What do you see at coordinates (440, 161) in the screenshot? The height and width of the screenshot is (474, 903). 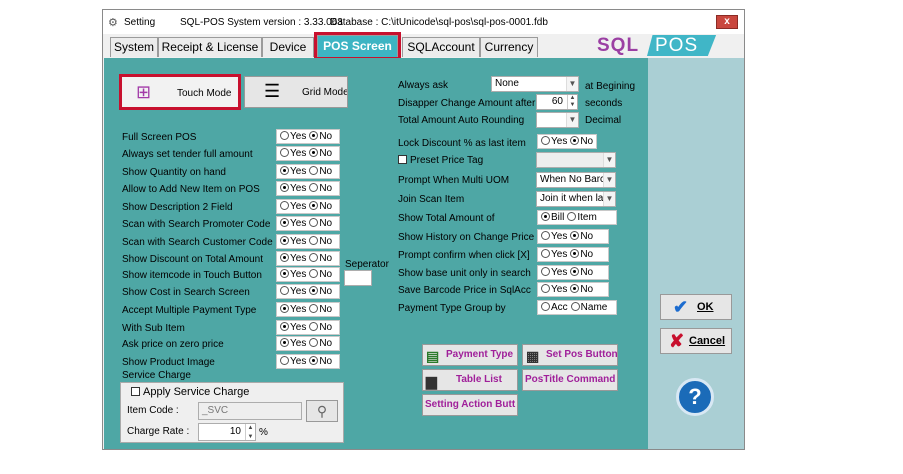 I see `preset-price-checkbox: Preset Price Tag` at bounding box center [440, 161].